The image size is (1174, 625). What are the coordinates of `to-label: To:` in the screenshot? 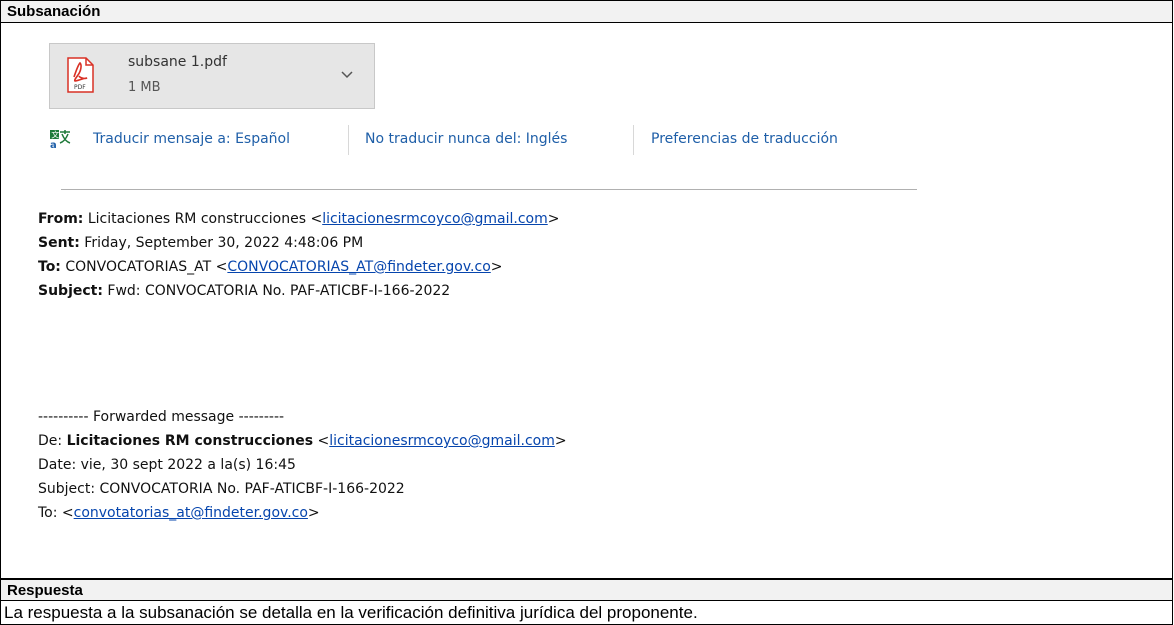 It's located at (49, 267).